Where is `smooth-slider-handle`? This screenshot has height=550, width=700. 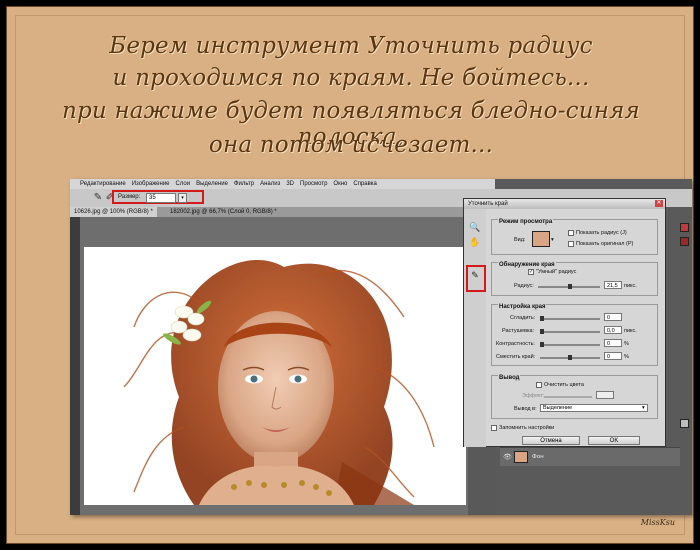
smooth-slider-handle is located at coordinates (542, 318).